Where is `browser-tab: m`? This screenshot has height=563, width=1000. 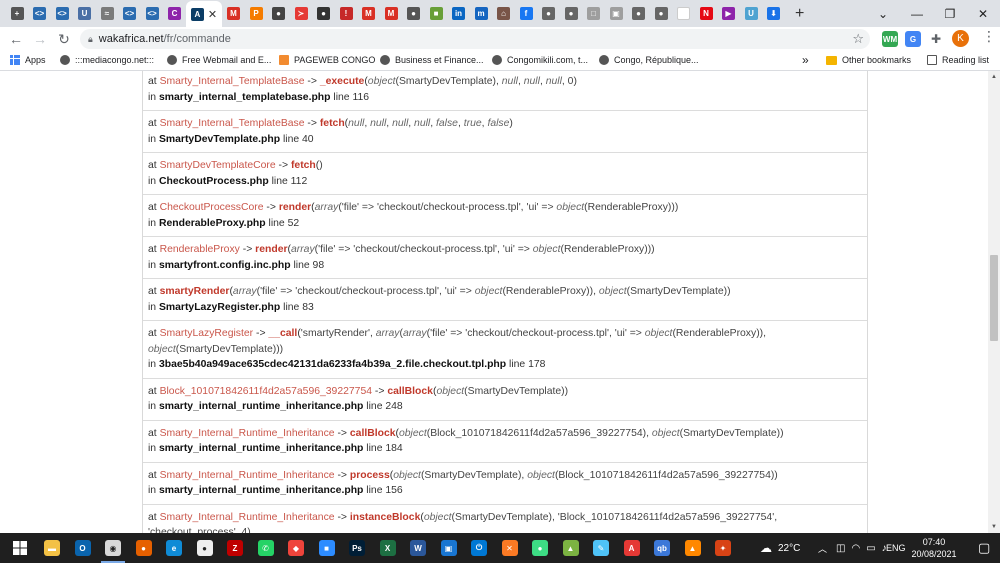 browser-tab: m is located at coordinates (481, 14).